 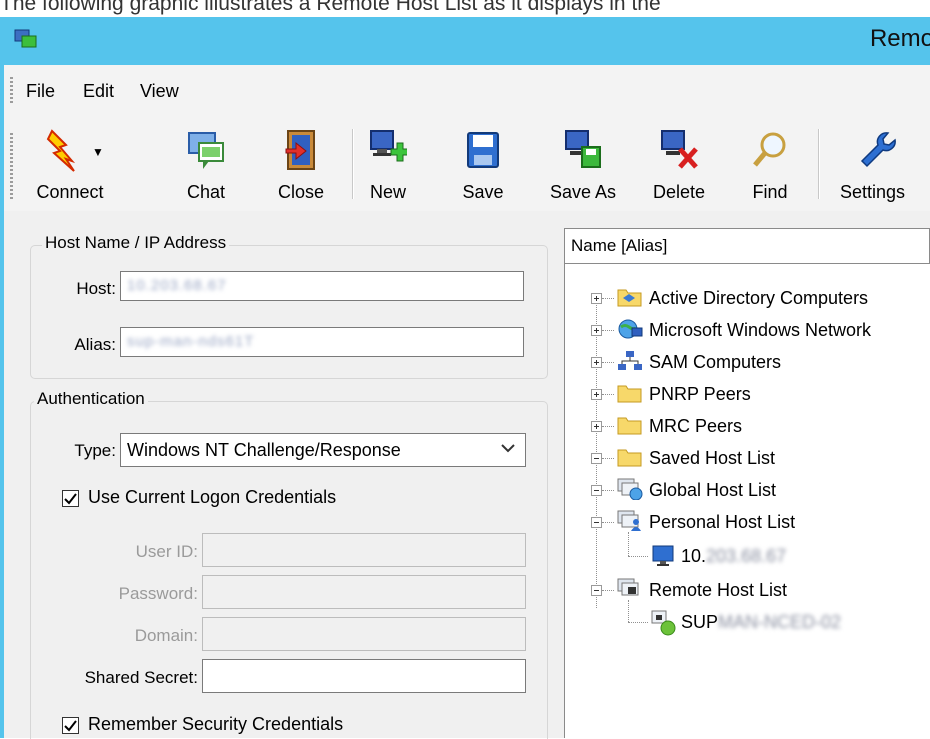 What do you see at coordinates (364, 592) in the screenshot?
I see `password-input` at bounding box center [364, 592].